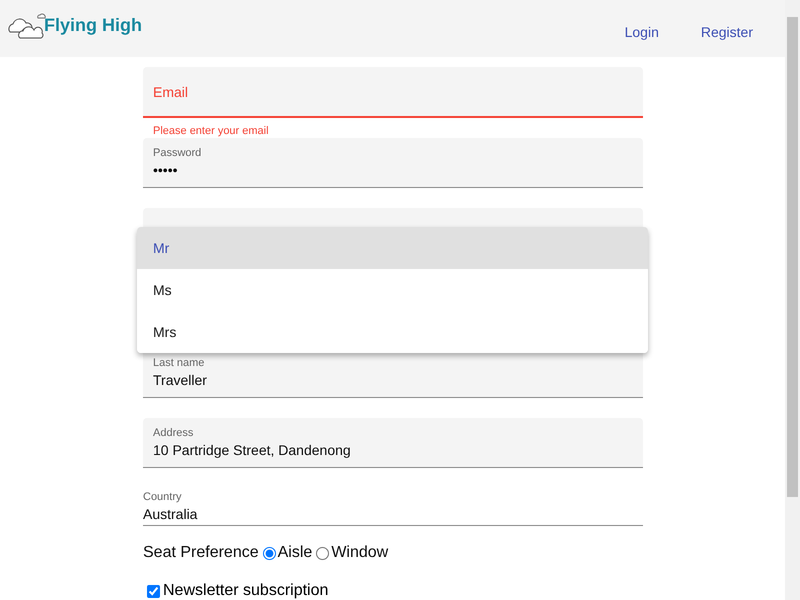  Describe the element at coordinates (392, 290) in the screenshot. I see `menu-item: Ms` at that location.